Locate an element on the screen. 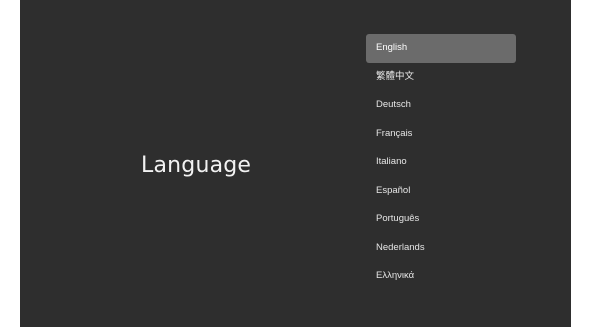 This screenshot has width=592, height=327. language-option-spanish: Español is located at coordinates (441, 191).